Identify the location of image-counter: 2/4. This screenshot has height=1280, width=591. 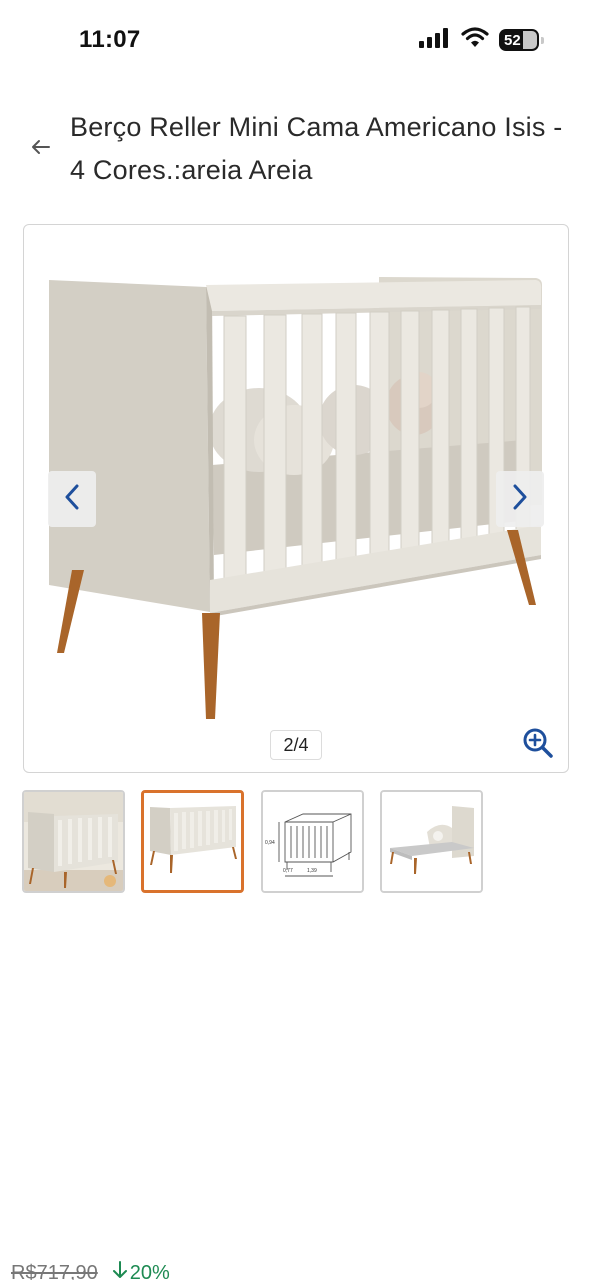
(296, 745).